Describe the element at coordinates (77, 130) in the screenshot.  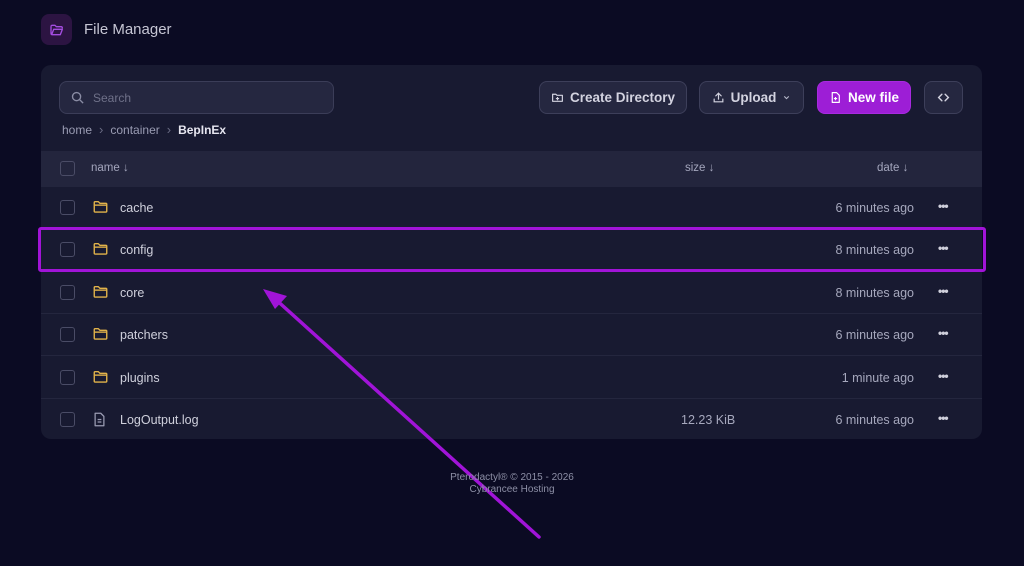
I see `breadcrumb-home: home` at that location.